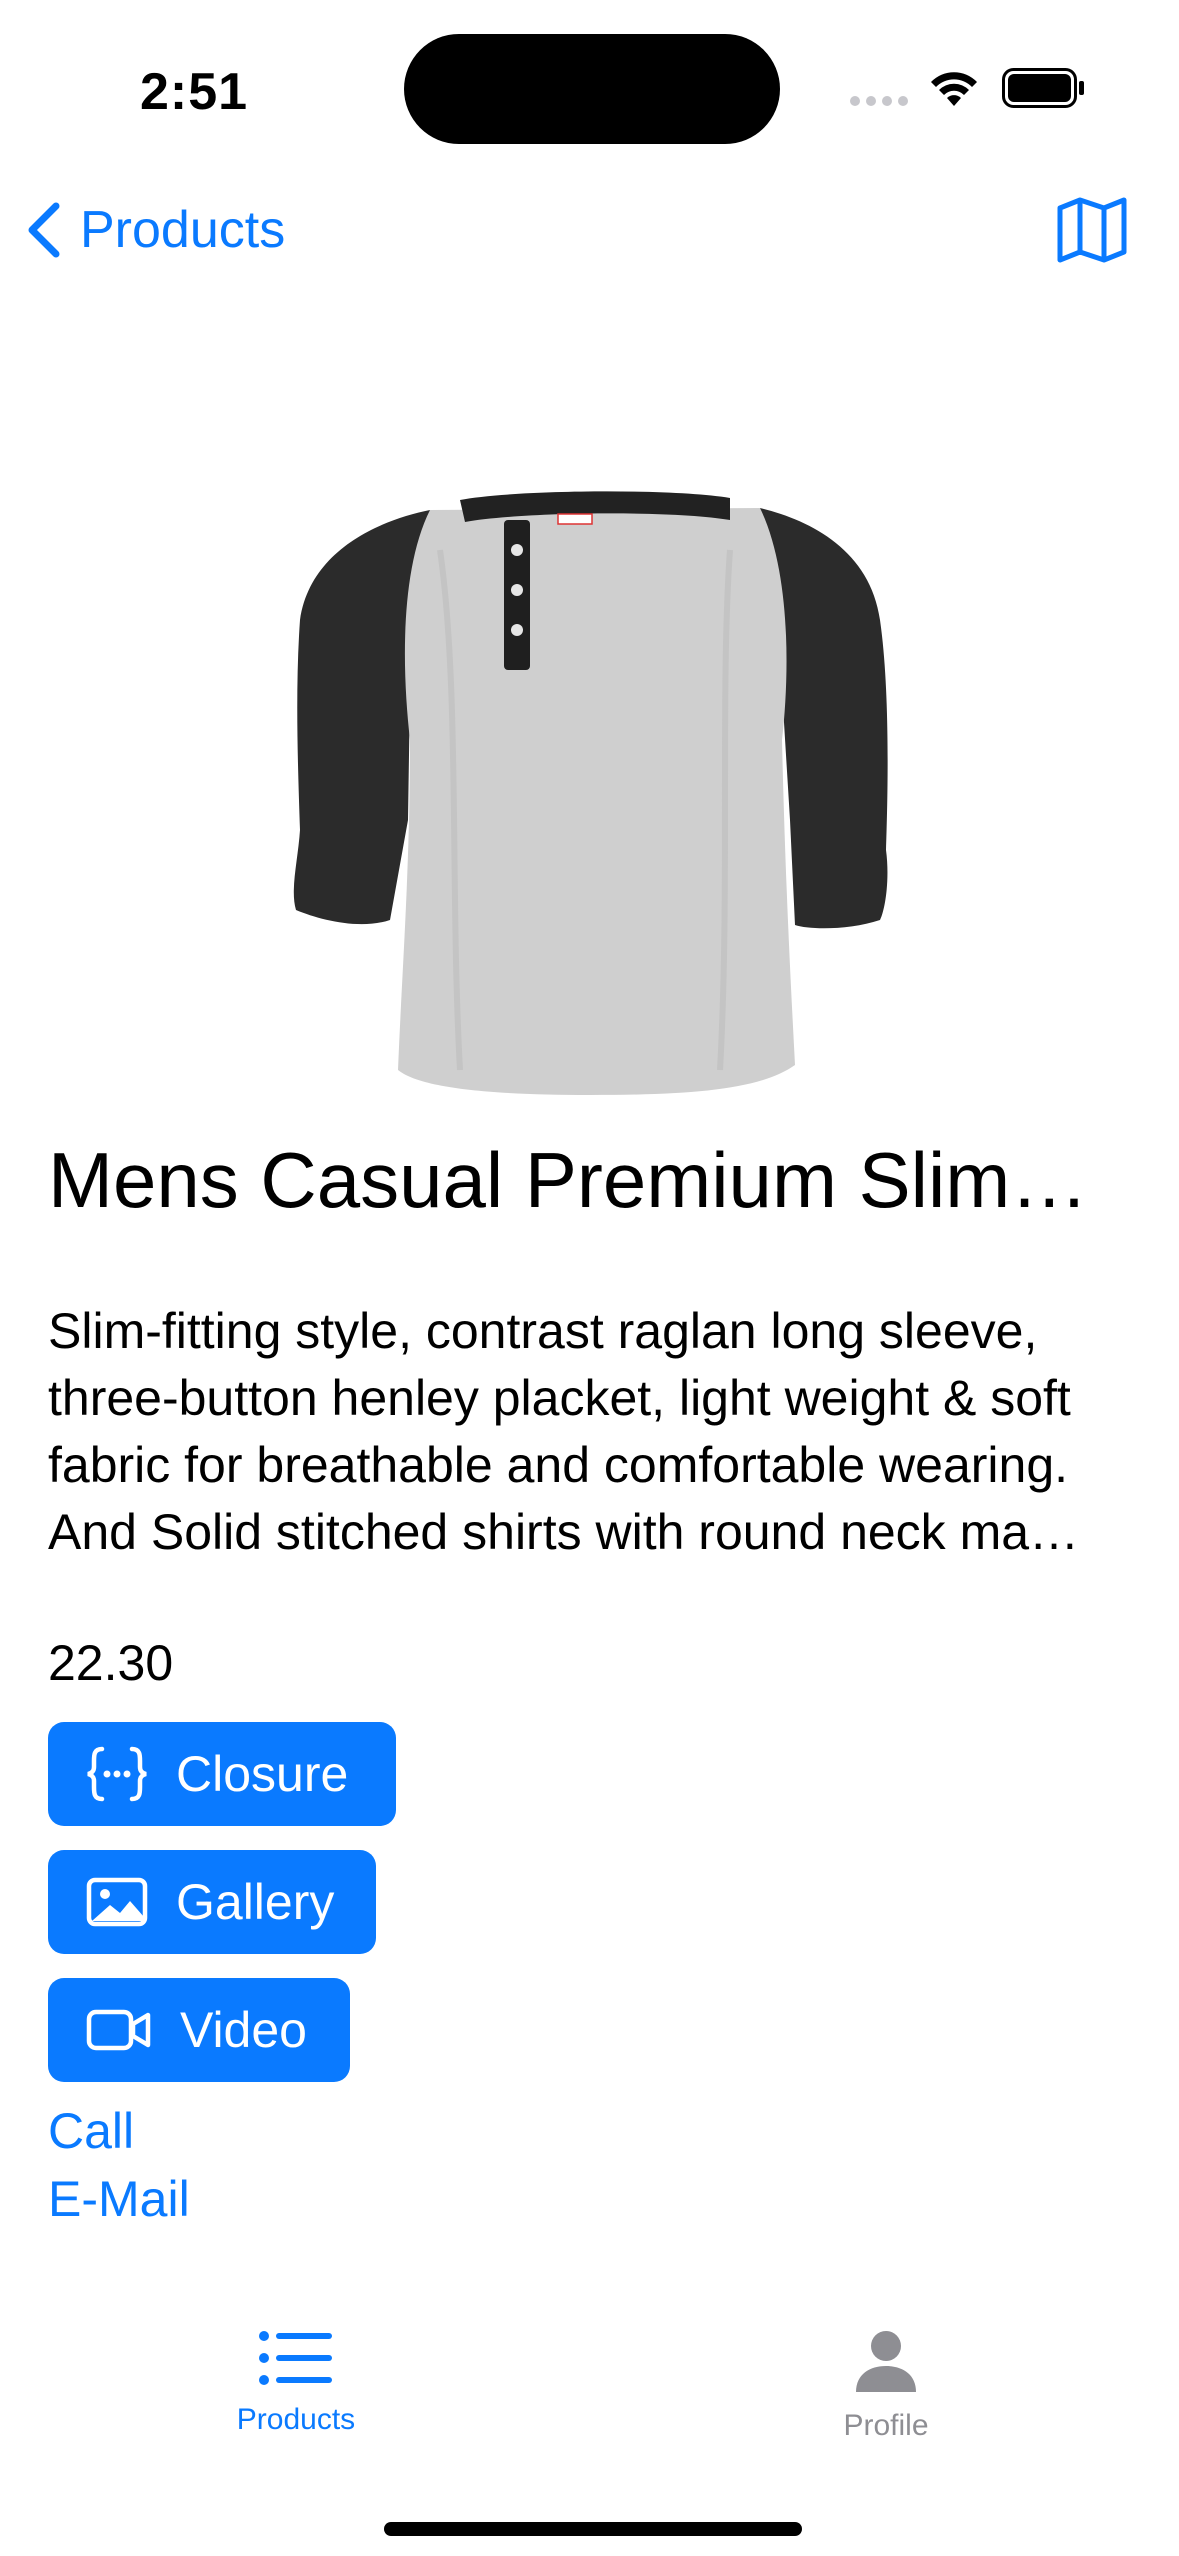  Describe the element at coordinates (296, 2419) in the screenshot. I see `tab-products-label: Products` at that location.